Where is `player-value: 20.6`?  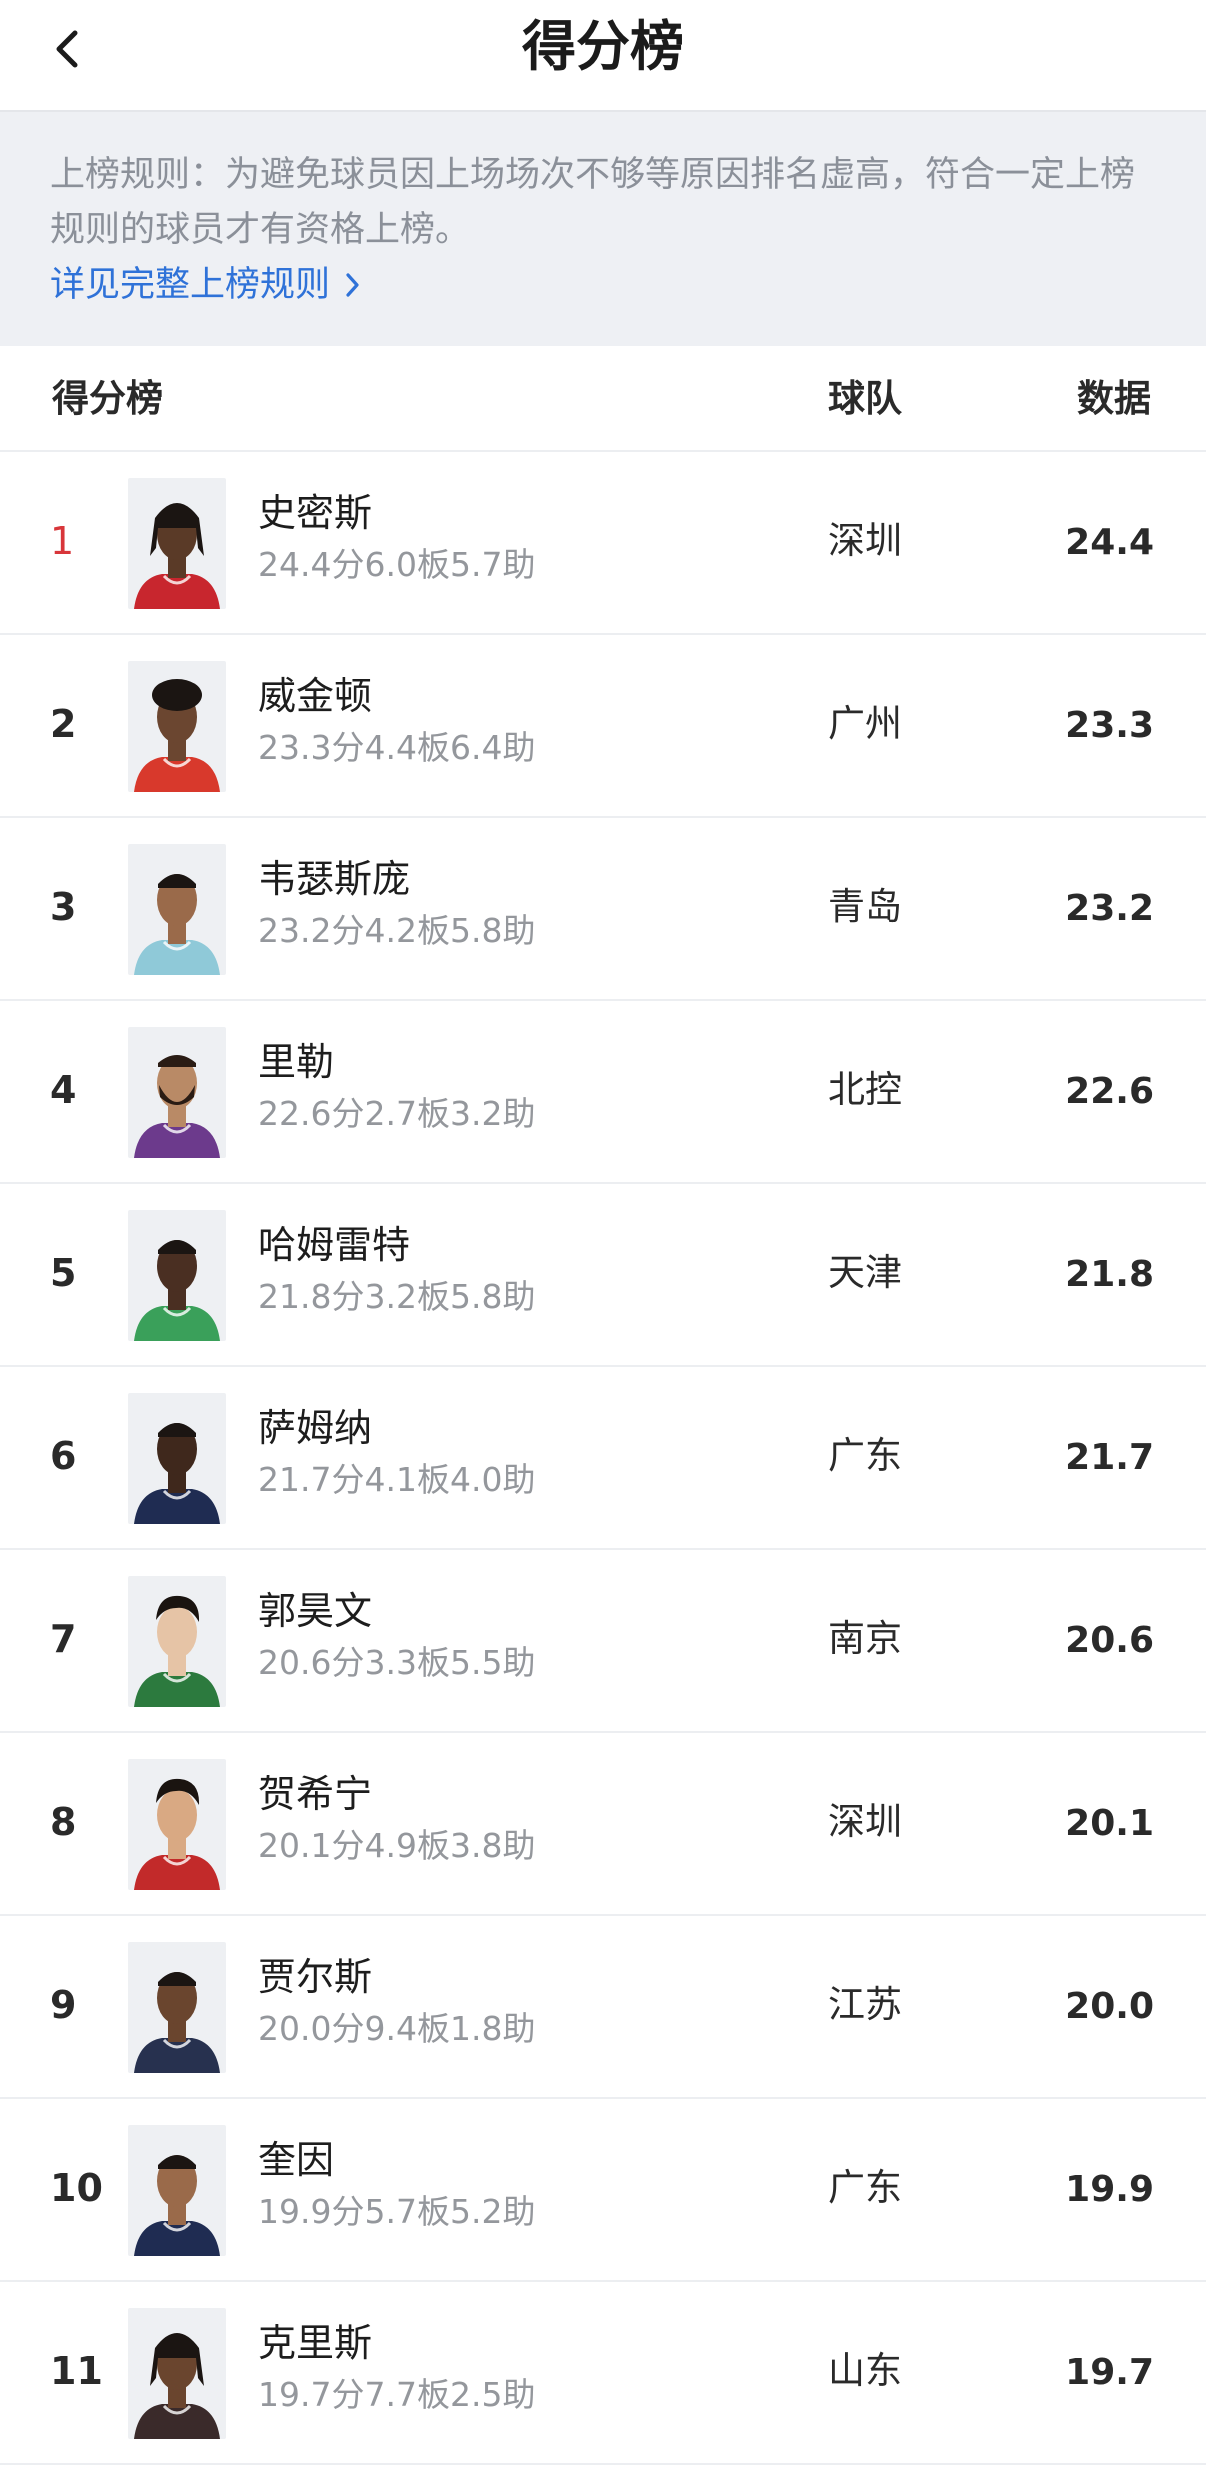 player-value: 20.6 is located at coordinates (1109, 1640).